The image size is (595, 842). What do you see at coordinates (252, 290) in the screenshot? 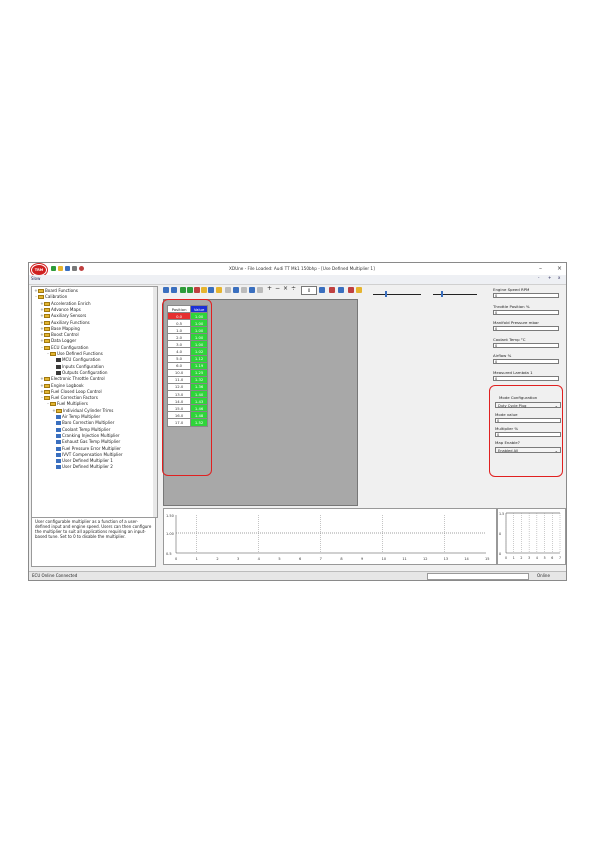
I see `paste-icon` at bounding box center [252, 290].